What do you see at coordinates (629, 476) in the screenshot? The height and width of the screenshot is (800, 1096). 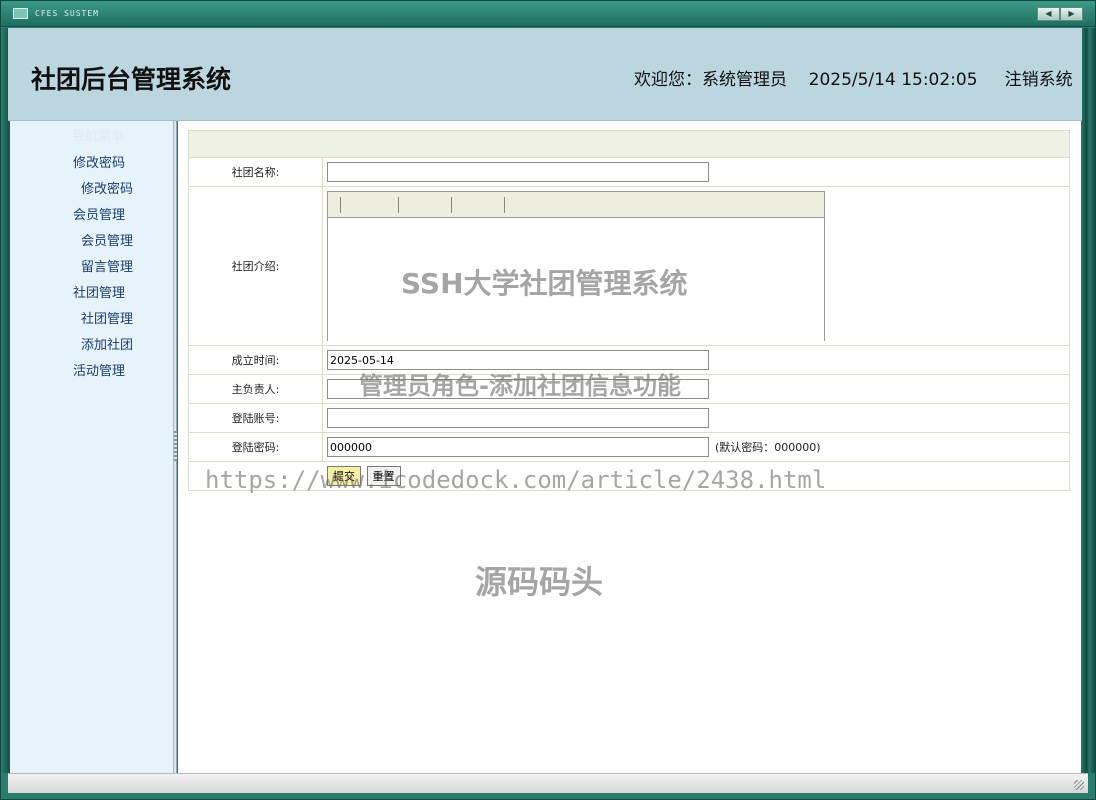 I see `form-row-actions: 提交 重置` at bounding box center [629, 476].